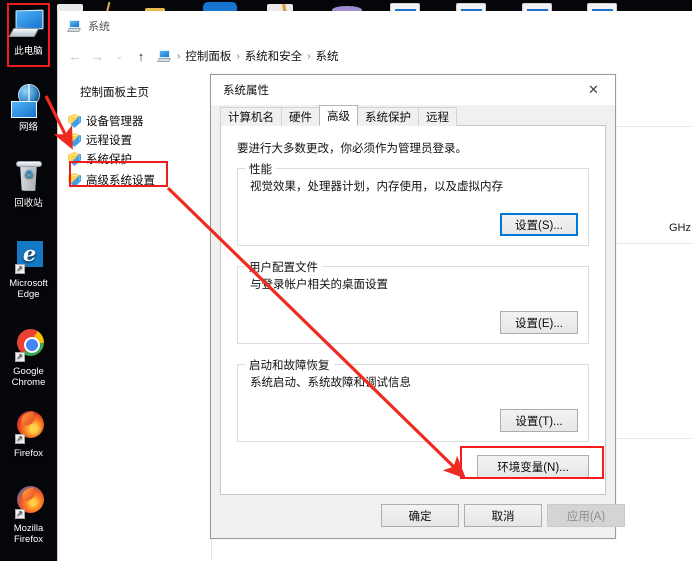 The height and width of the screenshot is (561, 692). What do you see at coordinates (376, 187) in the screenshot?
I see `performance-description: 视觉效果，处理器计划，内存使用，以及虚拟内存` at bounding box center [376, 187].